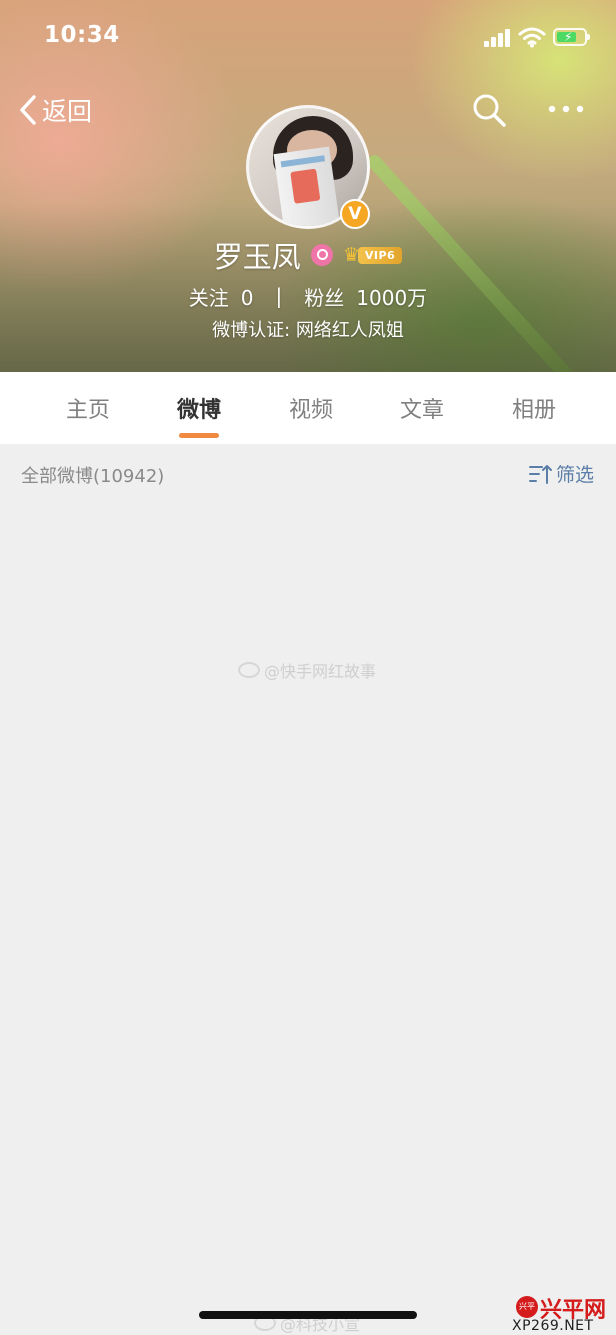  I want to click on verified-v-icon: V, so click(355, 214).